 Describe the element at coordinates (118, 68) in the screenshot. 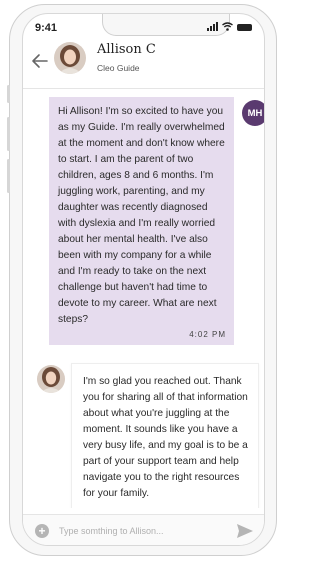

I see `contact-role: Cleo Guide` at that location.